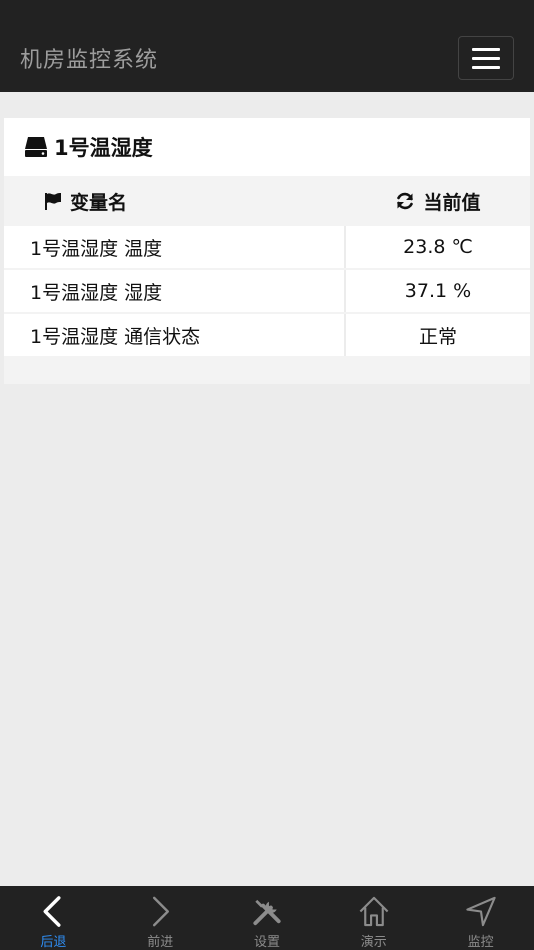 The image size is (534, 950). I want to click on menu-toggle-button, so click(486, 58).